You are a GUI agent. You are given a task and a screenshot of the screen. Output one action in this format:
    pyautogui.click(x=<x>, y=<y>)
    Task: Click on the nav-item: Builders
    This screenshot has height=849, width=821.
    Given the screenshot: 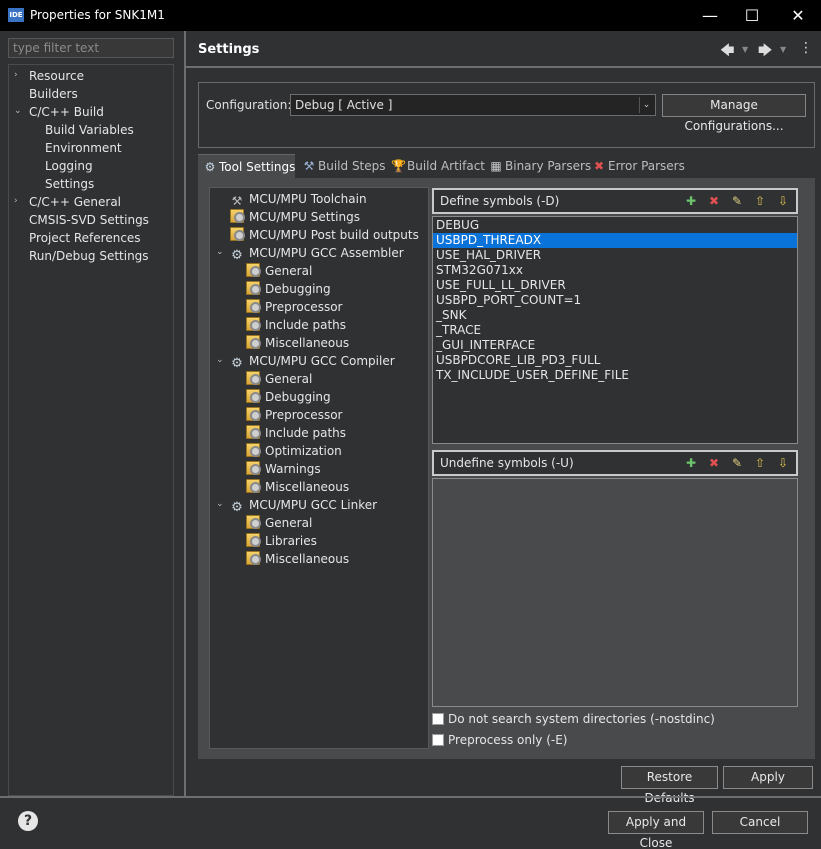 What is the action you would take?
    pyautogui.click(x=53, y=94)
    